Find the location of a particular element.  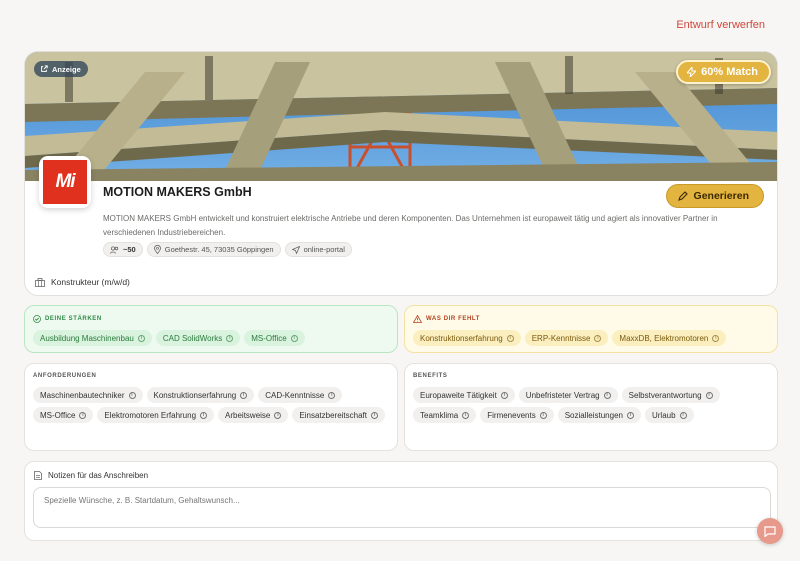

location-pin-icon is located at coordinates (157, 249).